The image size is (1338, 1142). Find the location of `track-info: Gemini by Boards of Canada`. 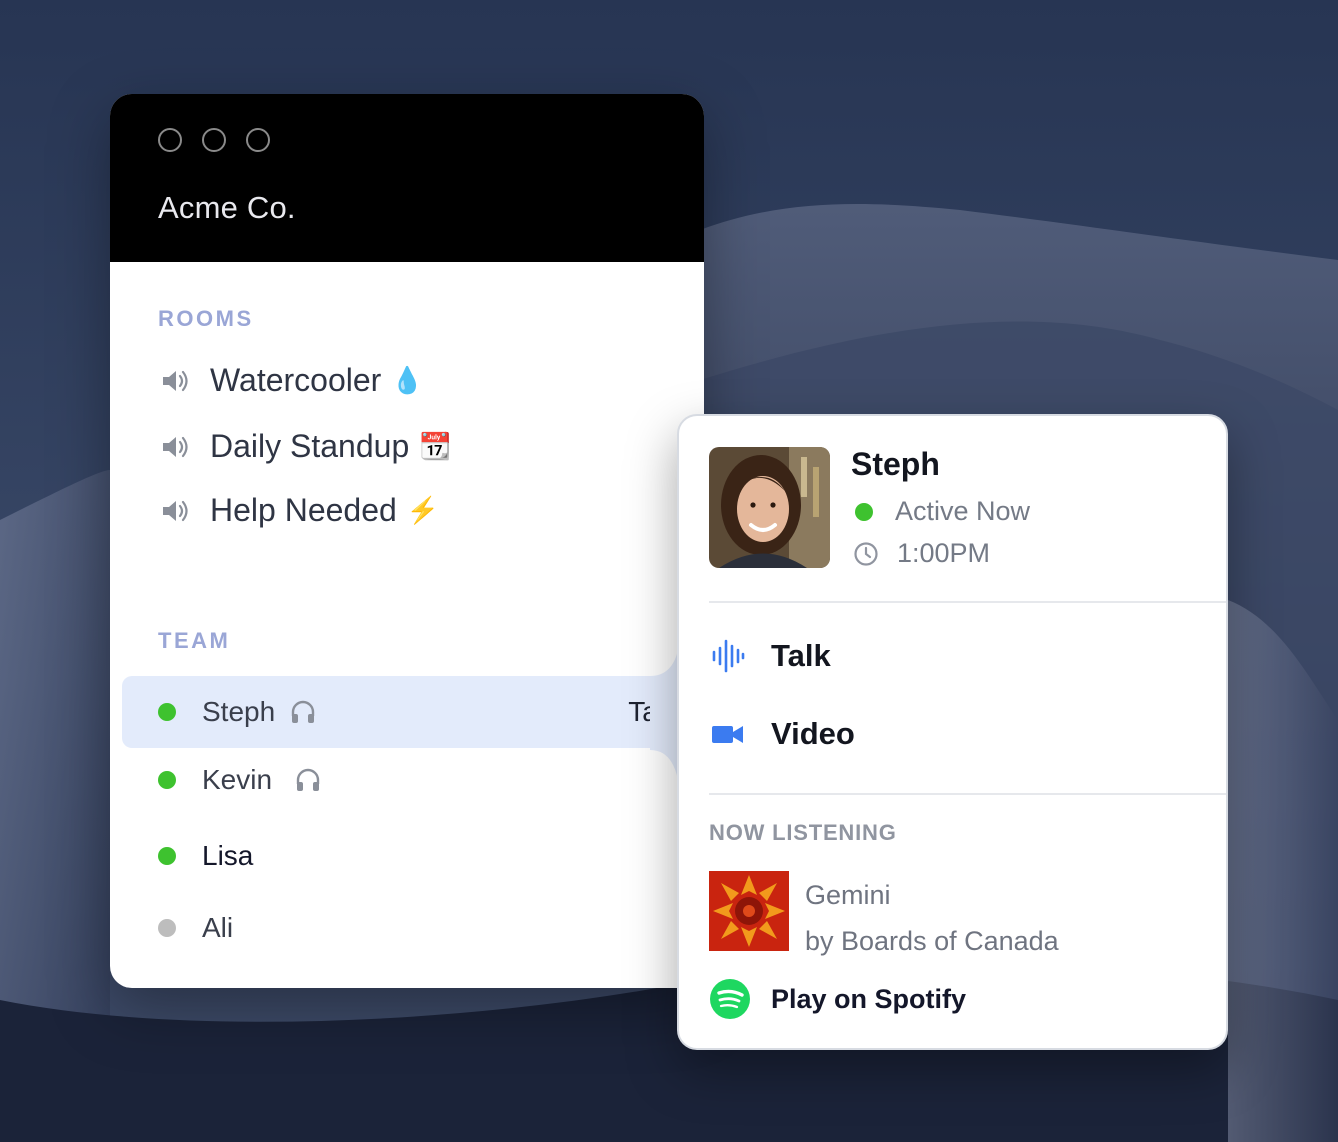

track-info: Gemini by Boards of Canada is located at coordinates (932, 918).